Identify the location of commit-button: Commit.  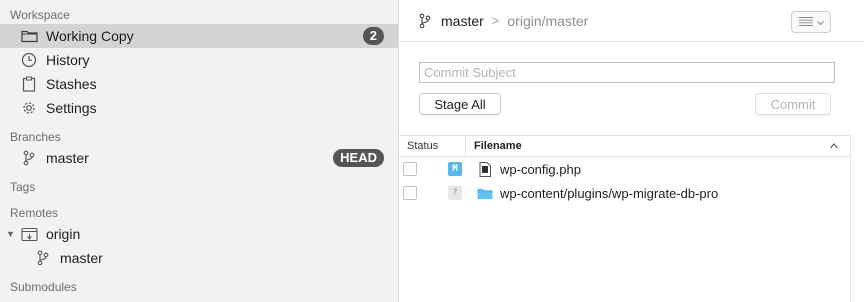
(793, 104).